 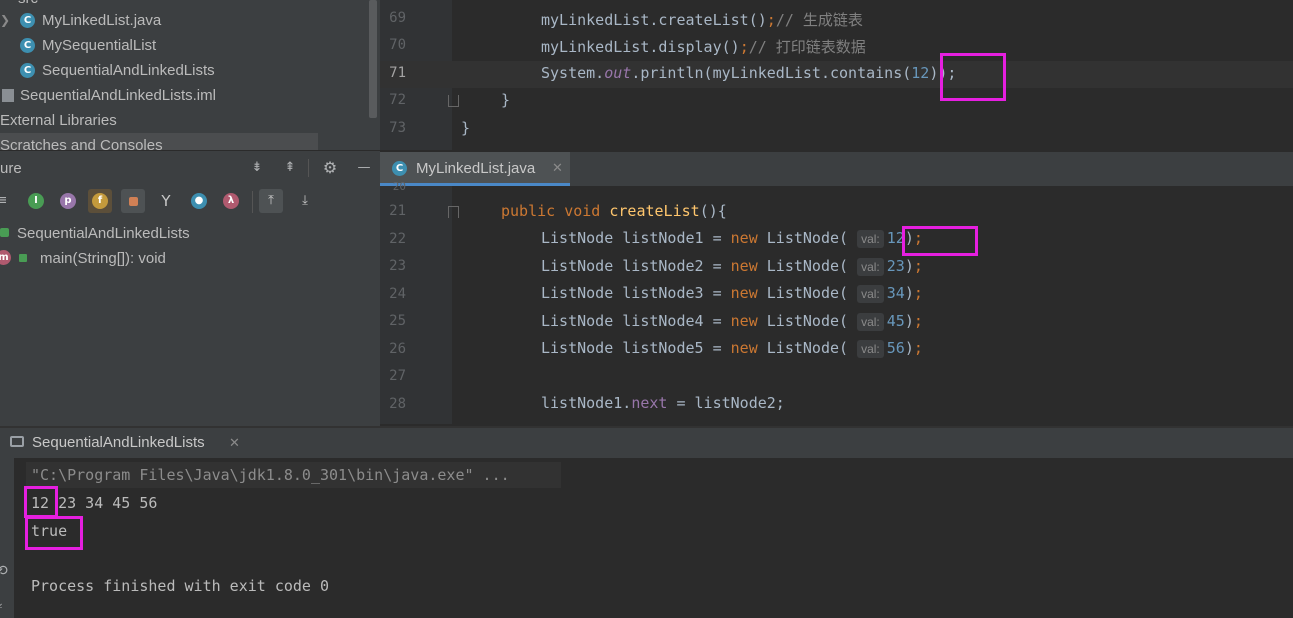 I want to click on line-number: 71, so click(x=397, y=73).